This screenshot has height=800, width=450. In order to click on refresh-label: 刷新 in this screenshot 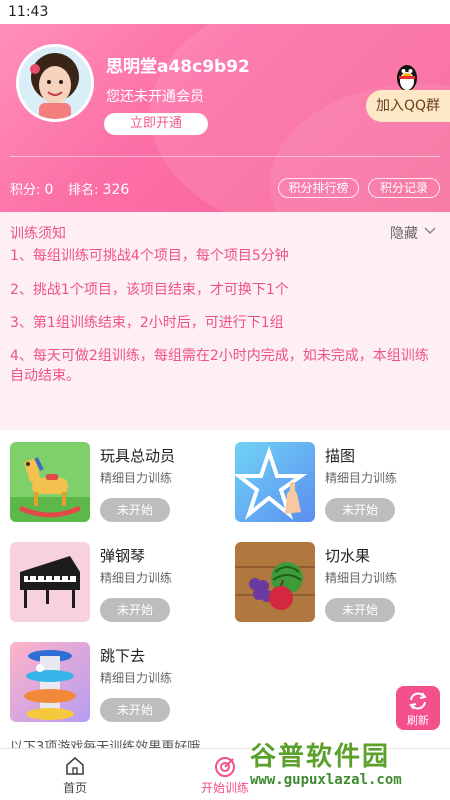, I will do `click(418, 720)`.